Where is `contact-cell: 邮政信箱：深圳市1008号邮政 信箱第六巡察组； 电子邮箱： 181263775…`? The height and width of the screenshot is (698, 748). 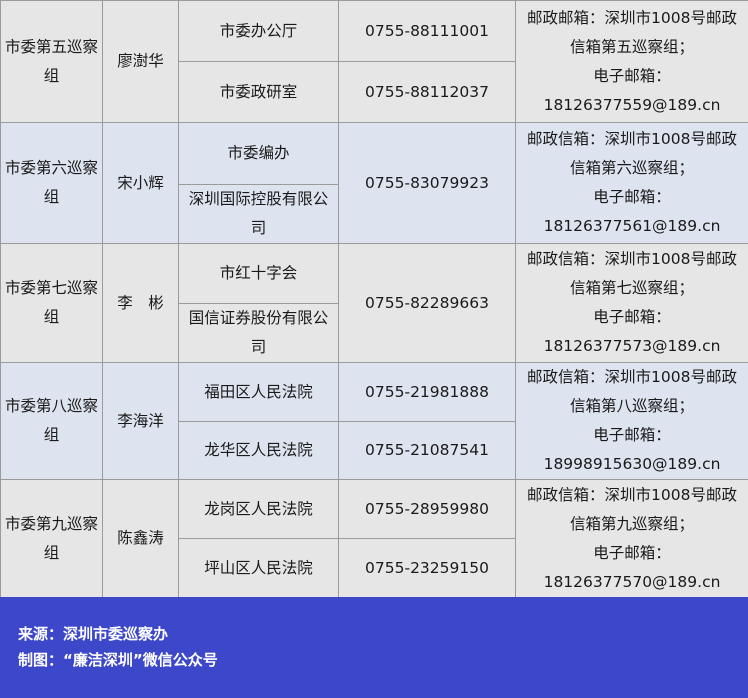 contact-cell: 邮政信箱：深圳市1008号邮政 信箱第六巡察组； 电子邮箱： 181263775… is located at coordinates (631, 183).